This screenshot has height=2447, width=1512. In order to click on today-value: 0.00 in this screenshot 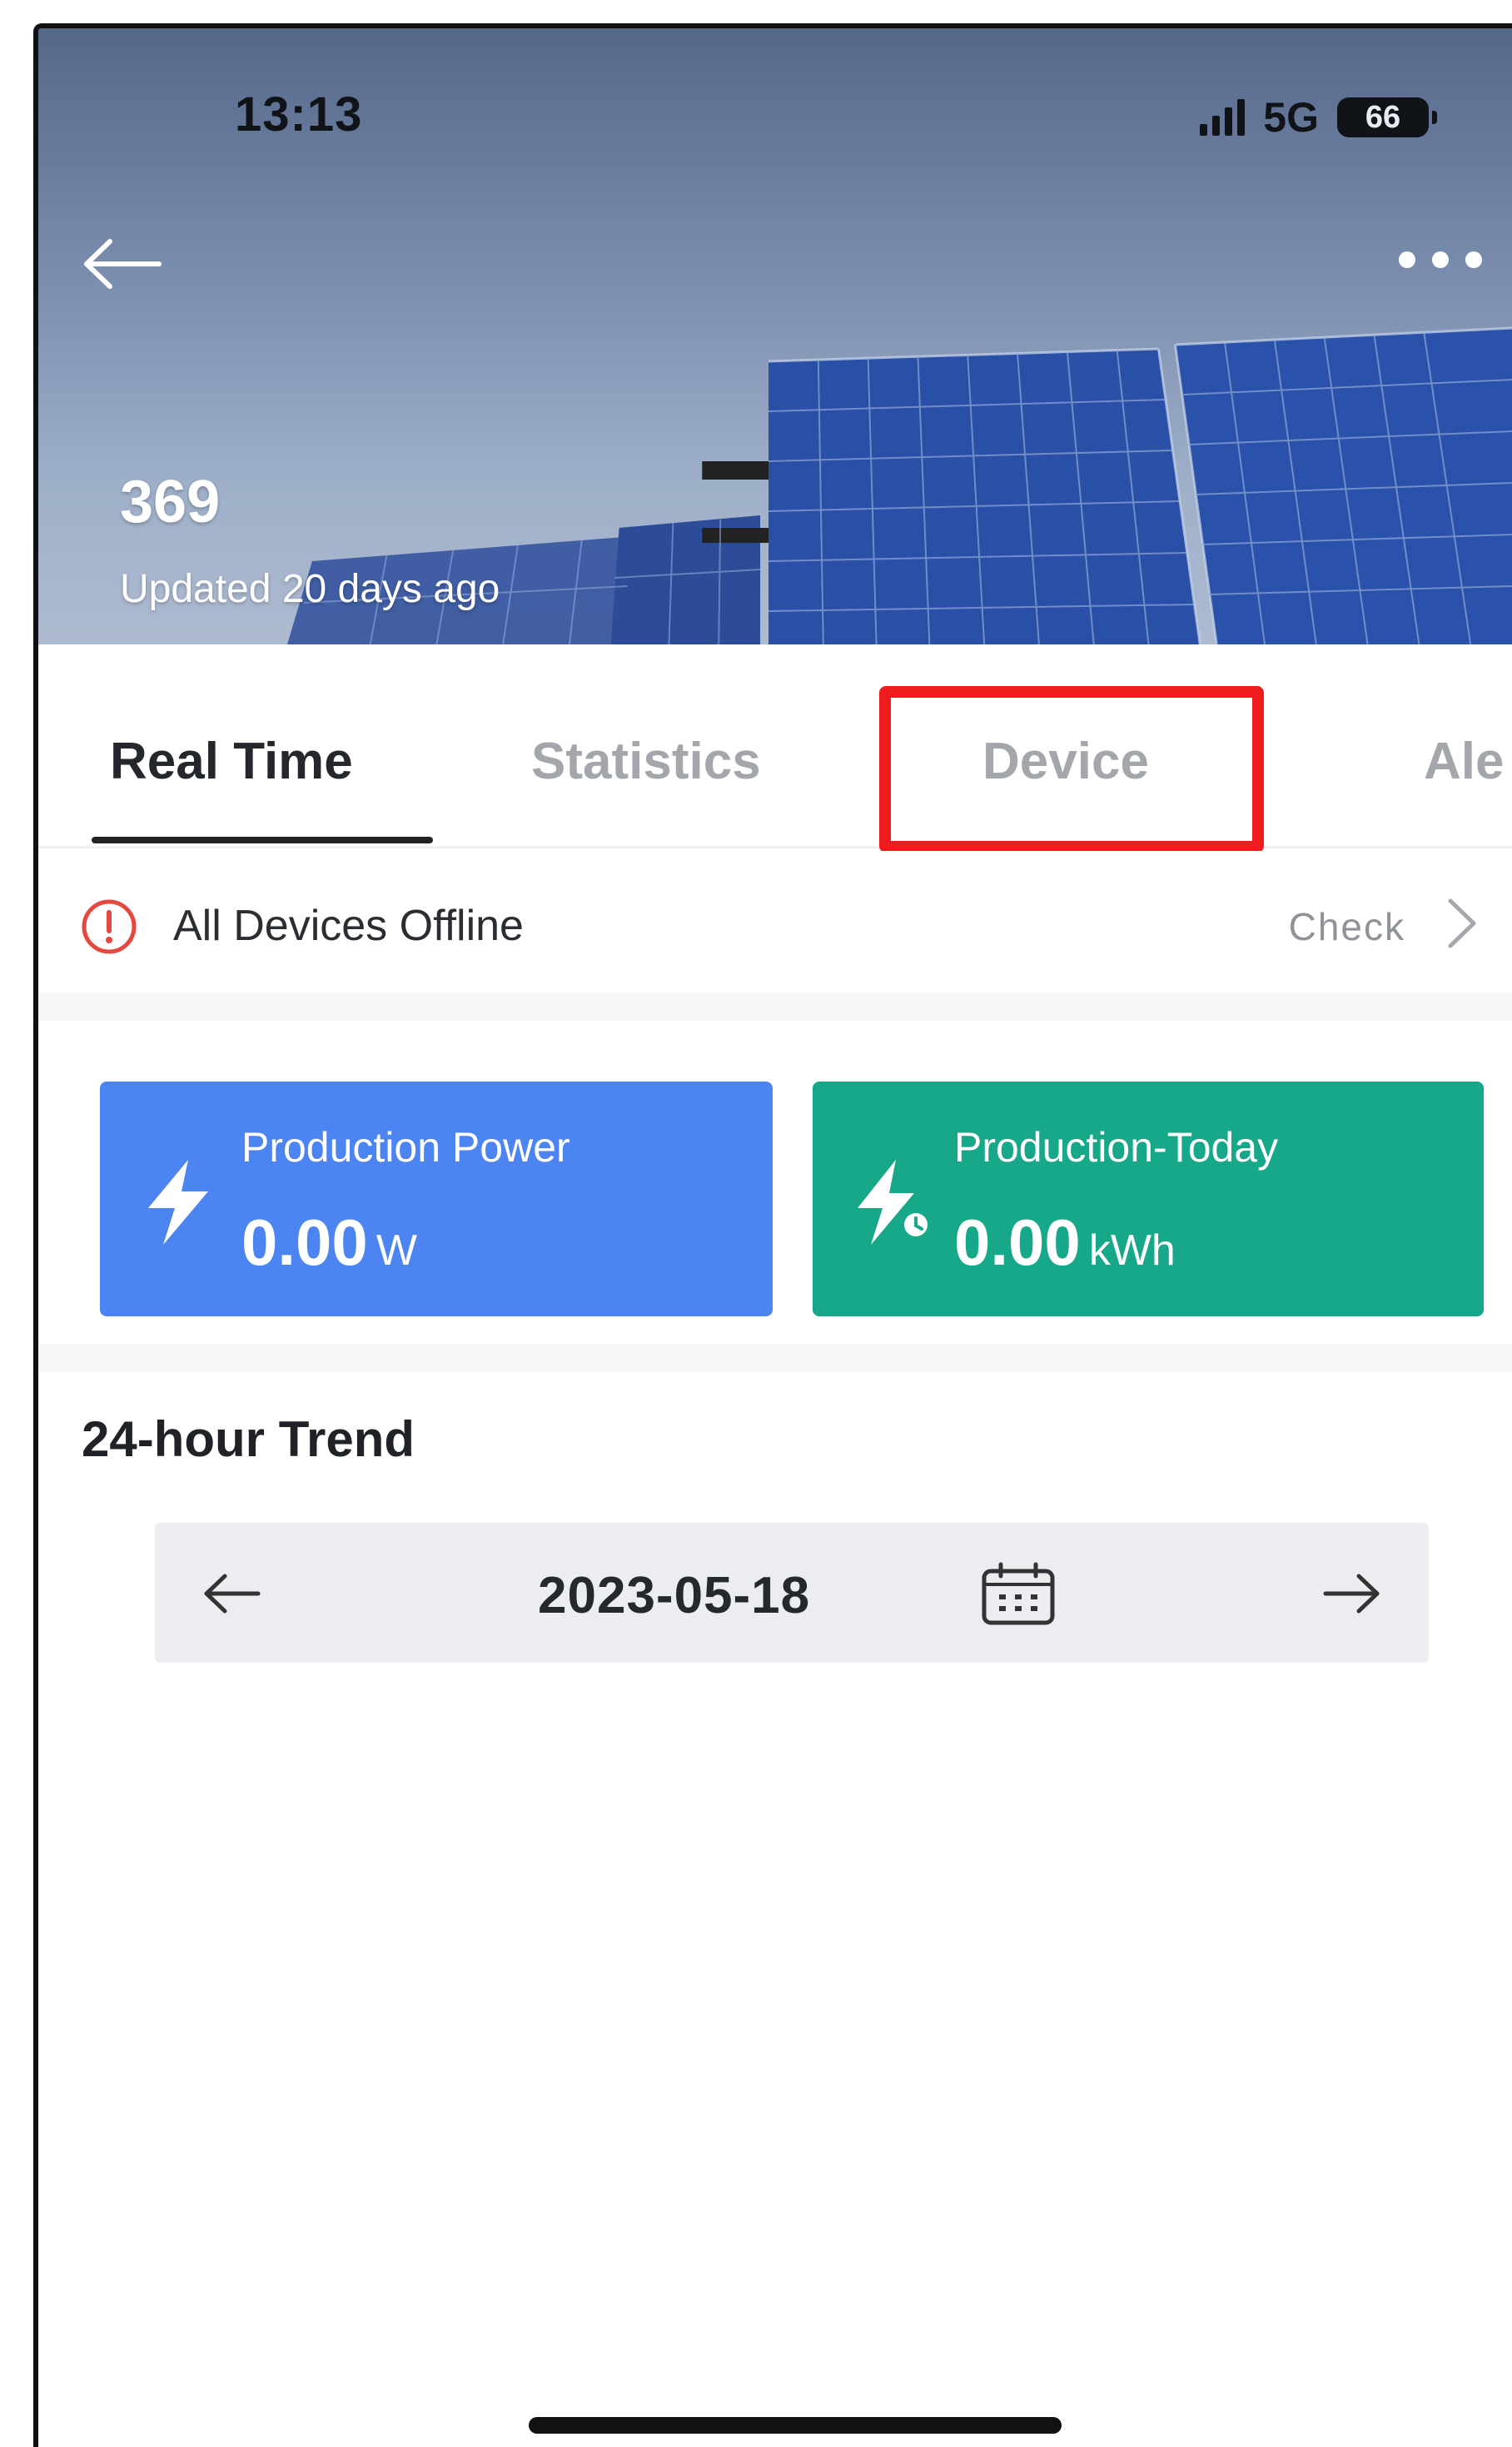, I will do `click(1017, 1242)`.